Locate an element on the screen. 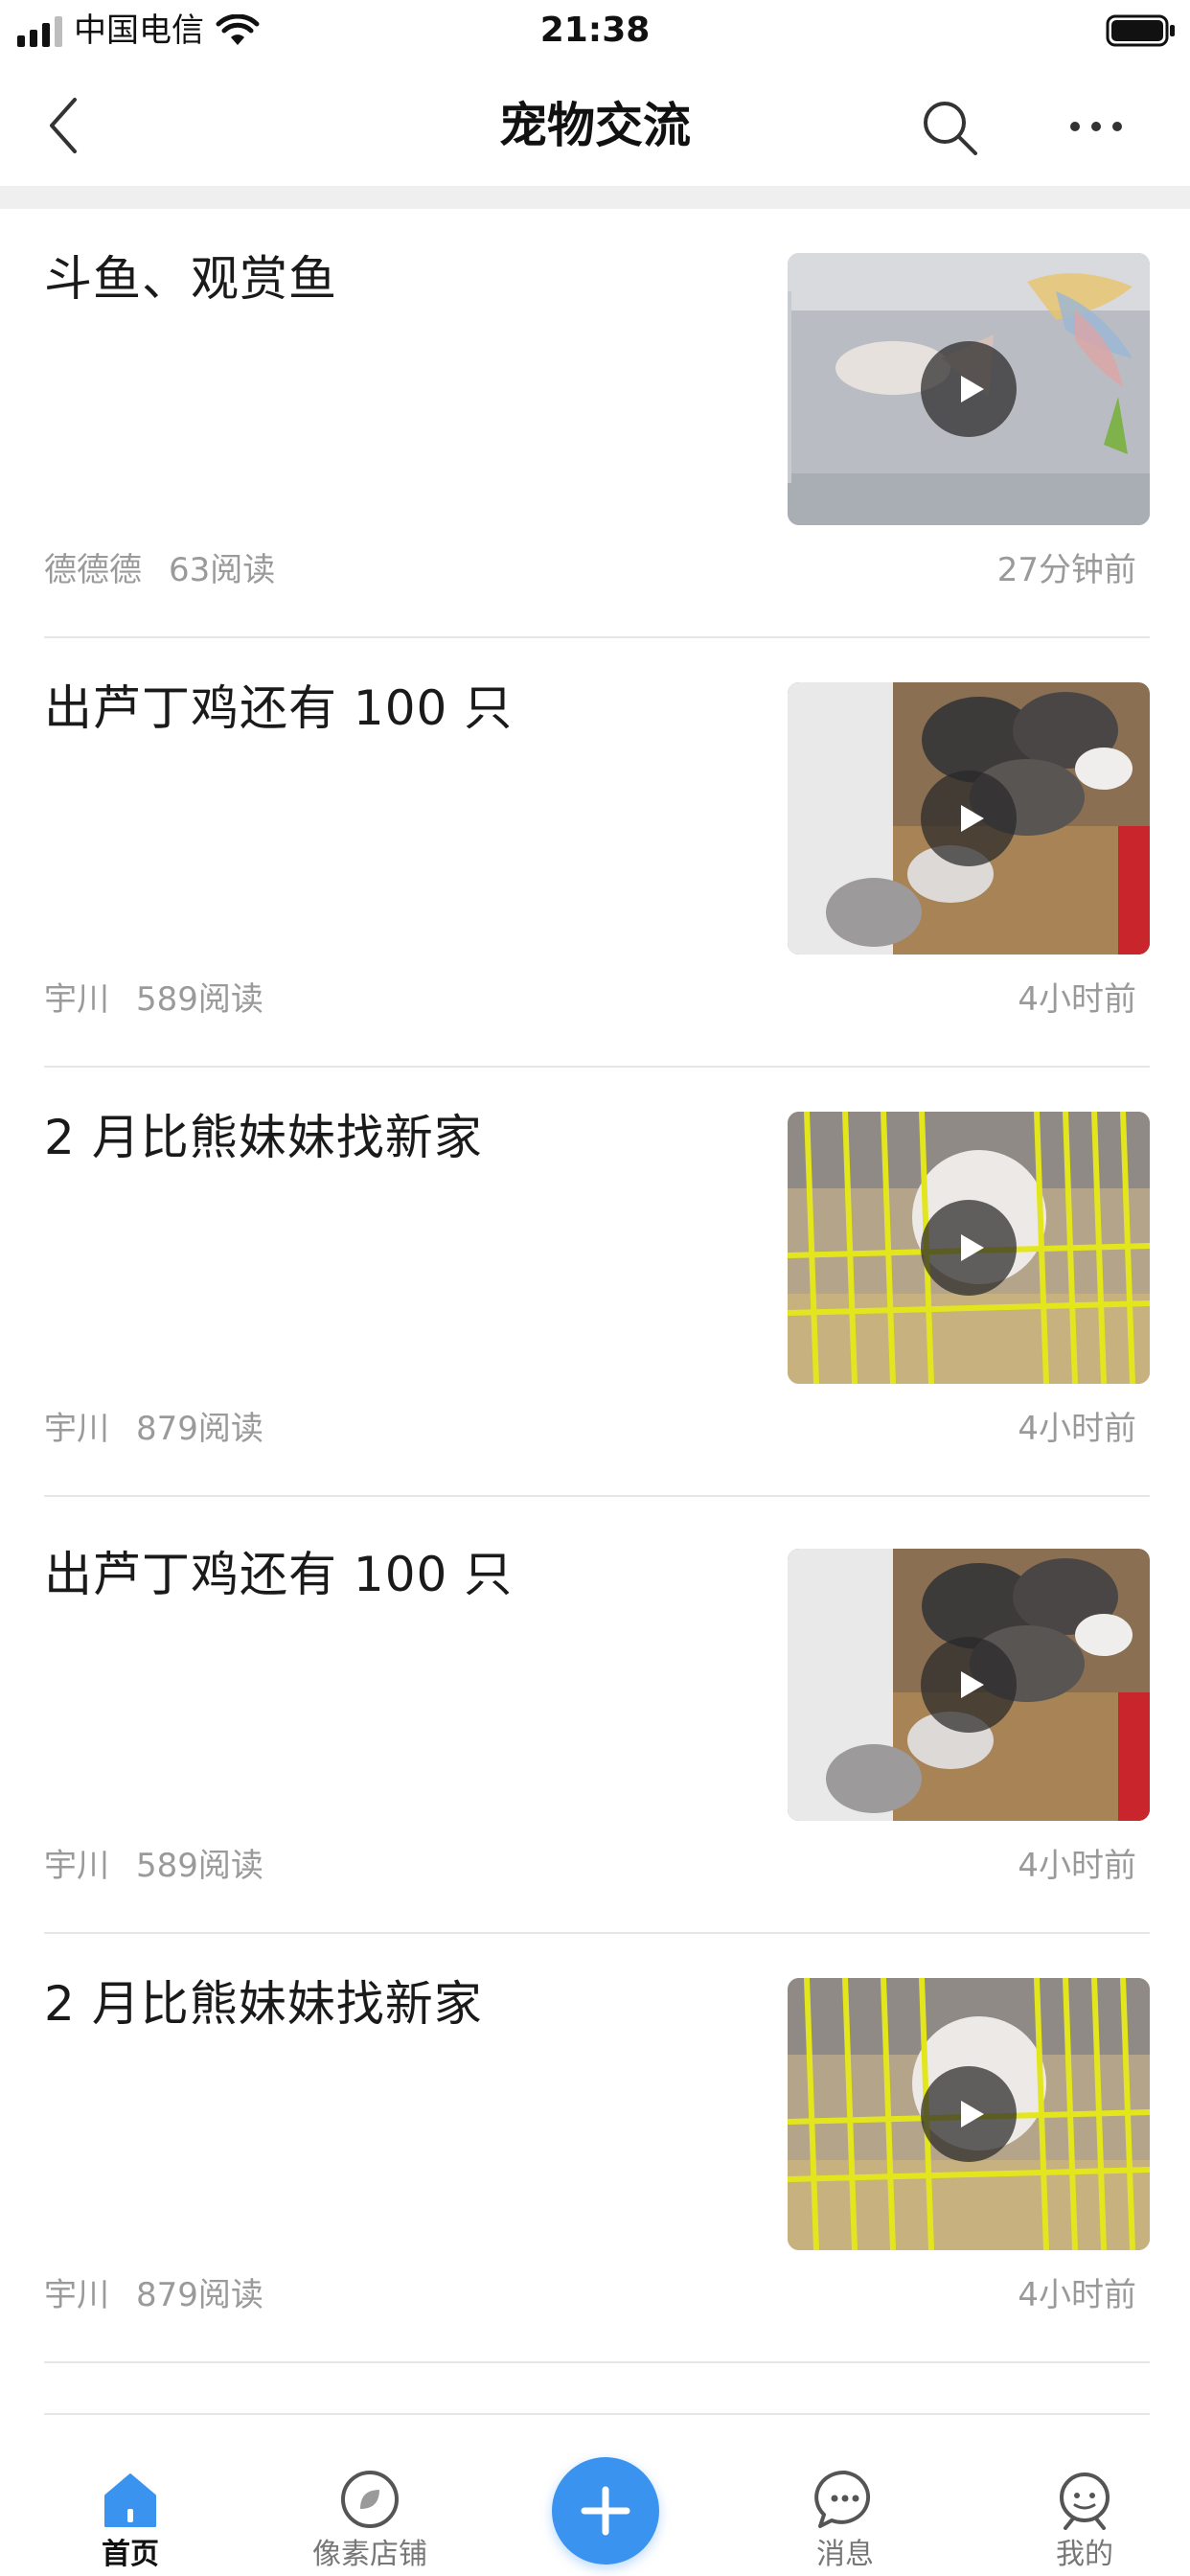 This screenshot has width=1190, height=2576. tab-label: 像素店铺 is located at coordinates (370, 2555).